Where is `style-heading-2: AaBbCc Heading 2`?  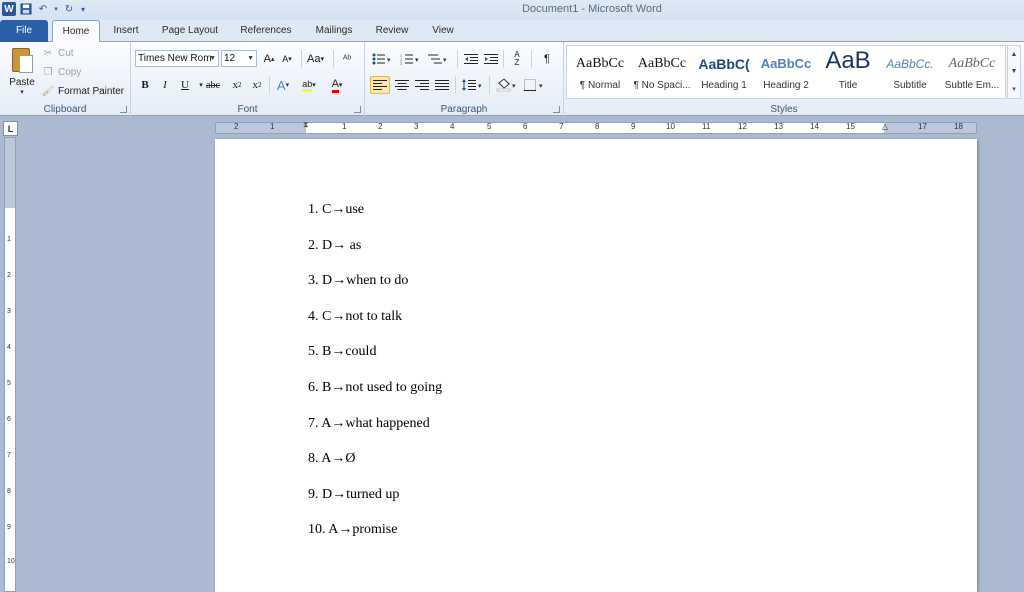 style-heading-2: AaBbCc Heading 2 is located at coordinates (786, 73).